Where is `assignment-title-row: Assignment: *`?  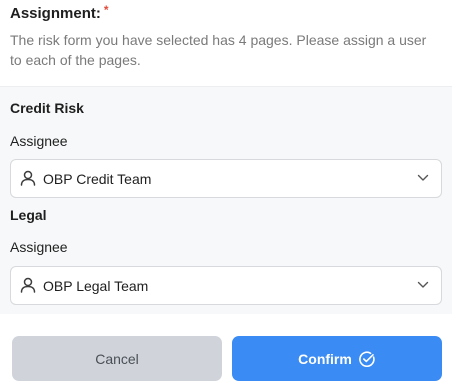 assignment-title-row: Assignment: * is located at coordinates (59, 12).